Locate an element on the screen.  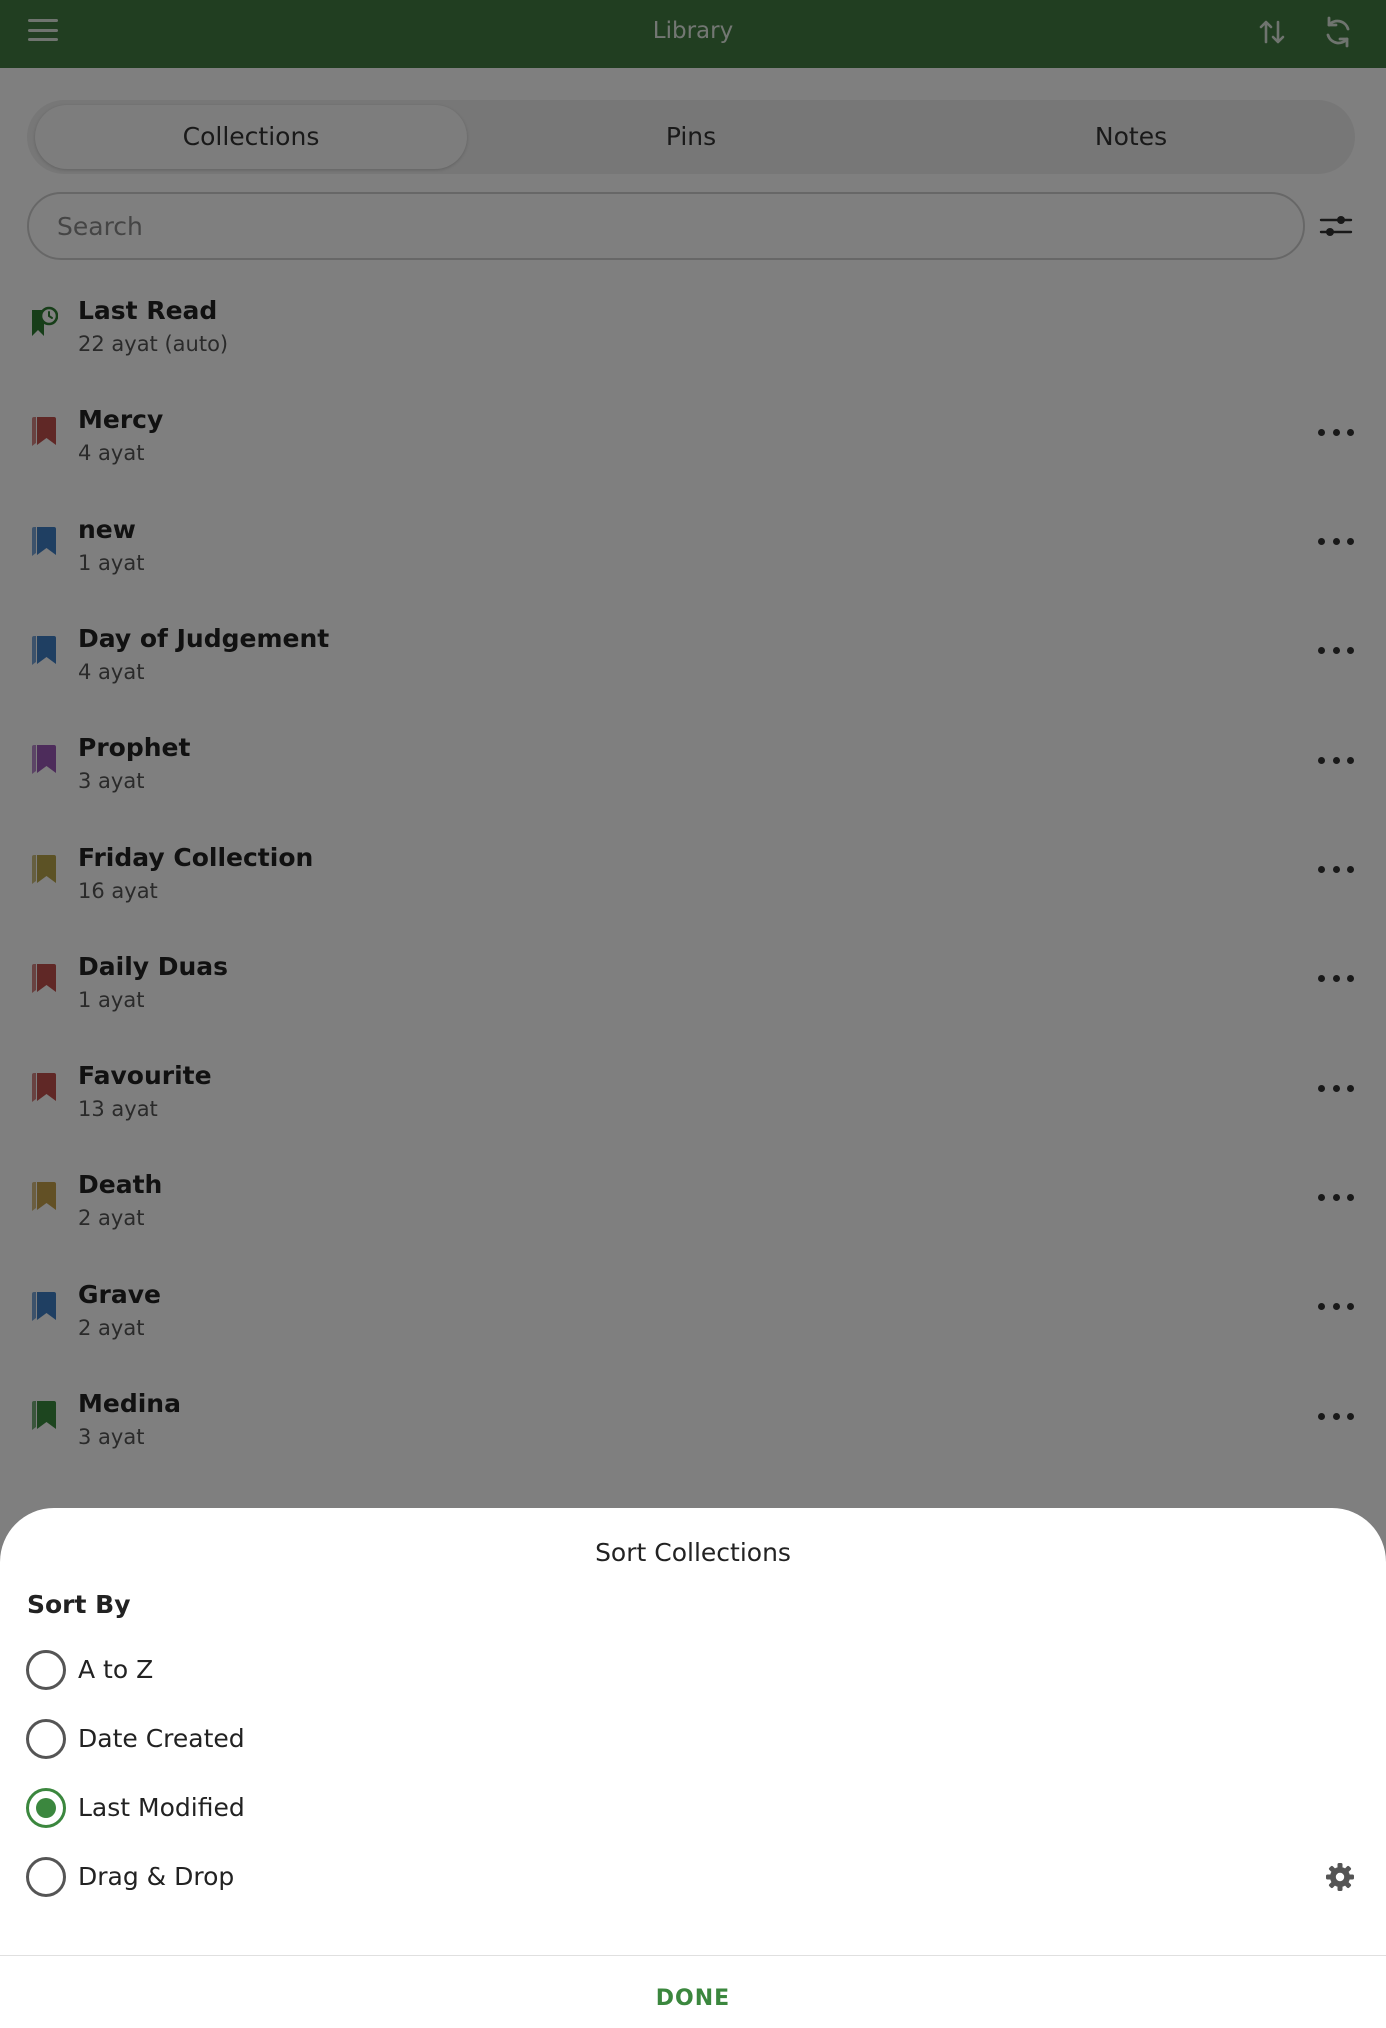
radio-drag-drop is located at coordinates (46, 1877).